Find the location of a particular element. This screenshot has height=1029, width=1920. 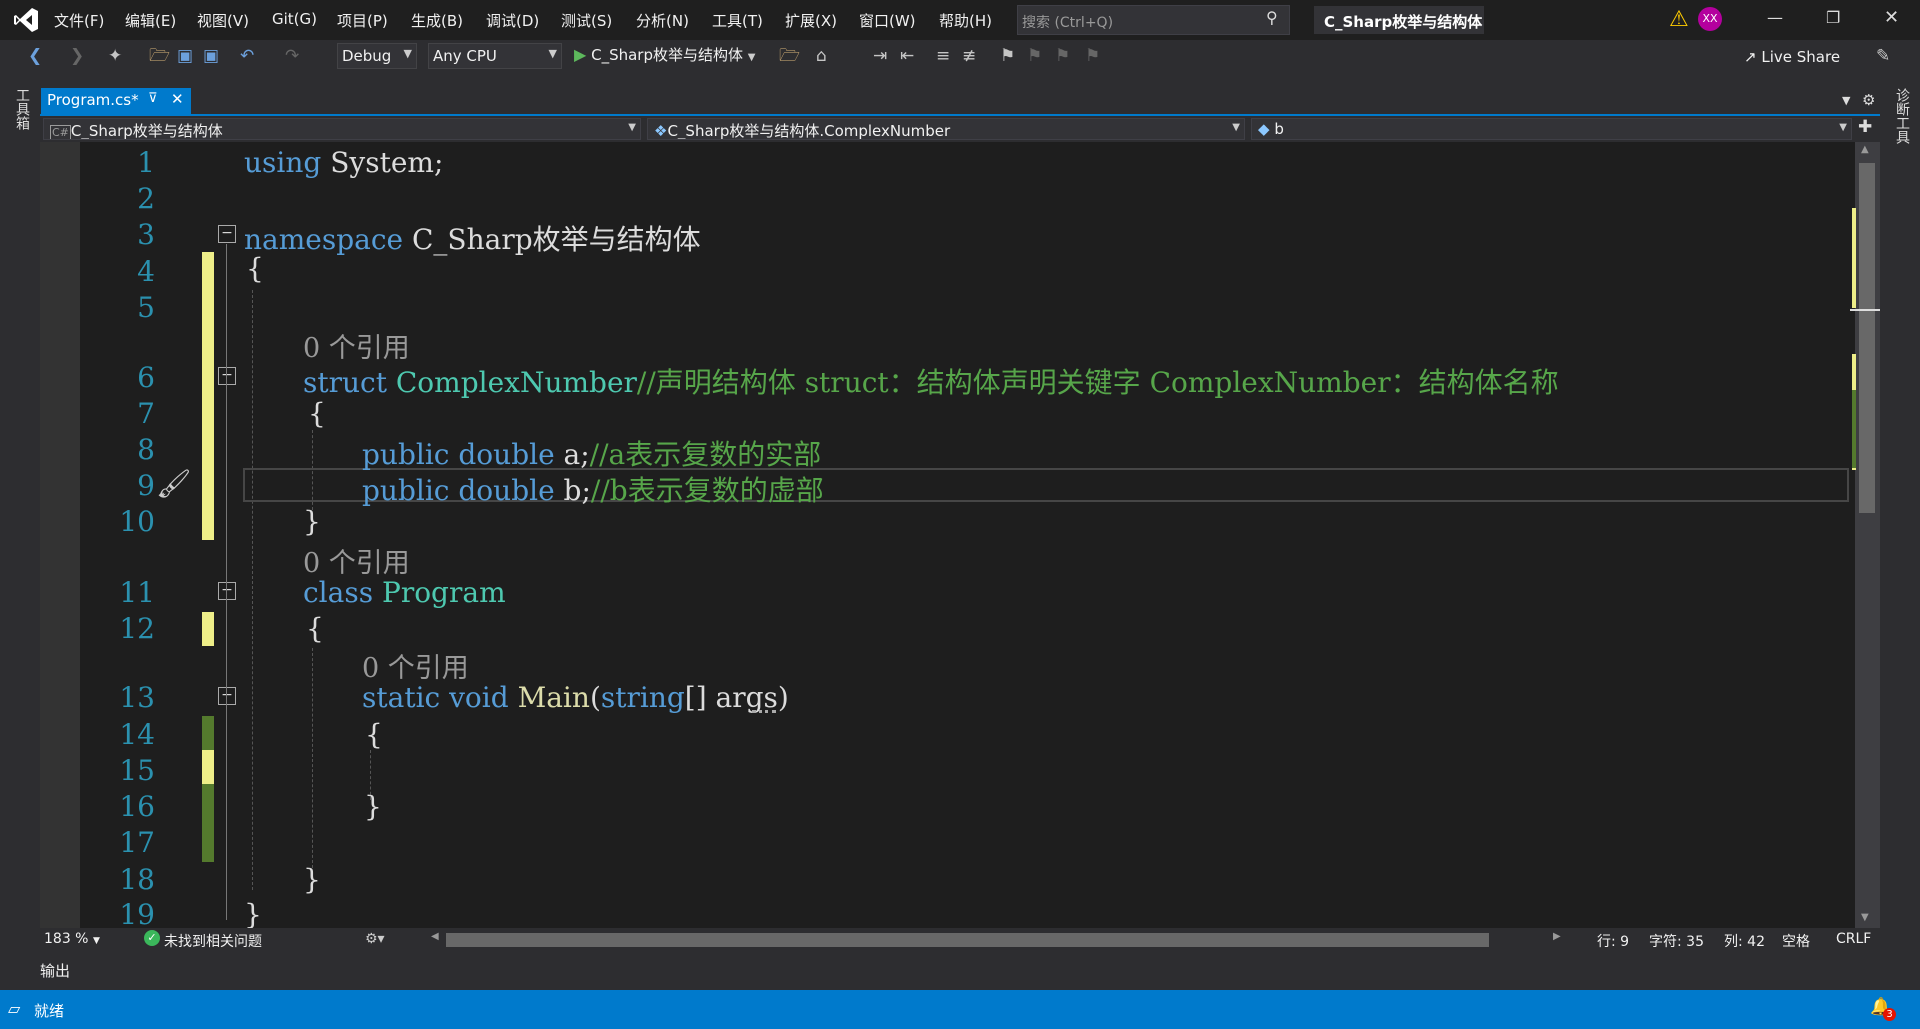

output-tab: 输出 is located at coordinates (55, 970).